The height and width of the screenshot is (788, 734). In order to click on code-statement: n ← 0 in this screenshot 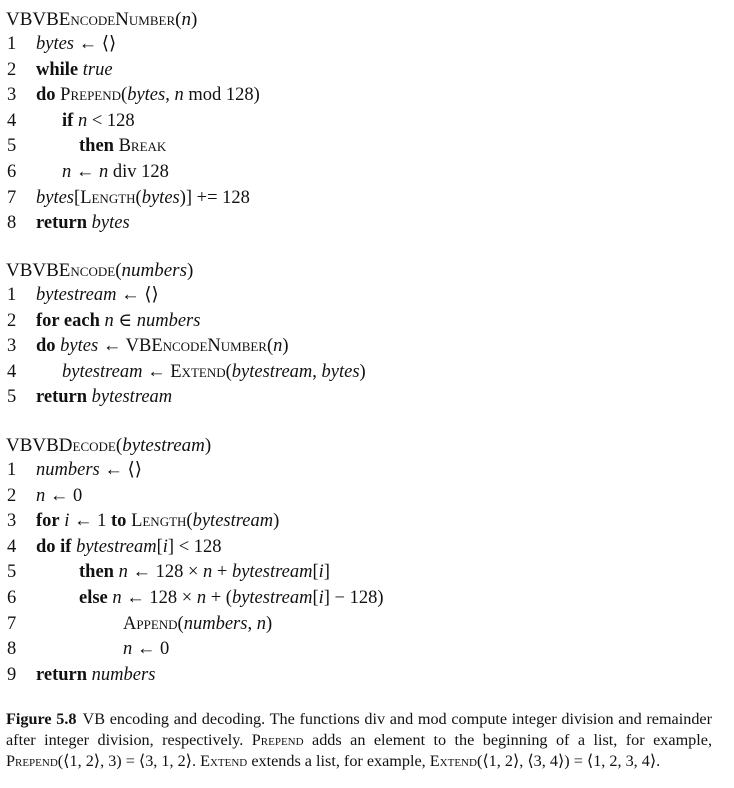, I will do `click(146, 650)`.